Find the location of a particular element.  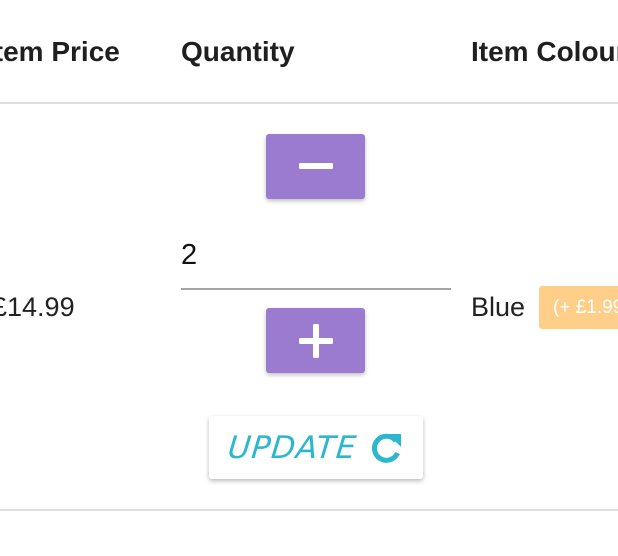

decrease-quantity-button is located at coordinates (315, 166).